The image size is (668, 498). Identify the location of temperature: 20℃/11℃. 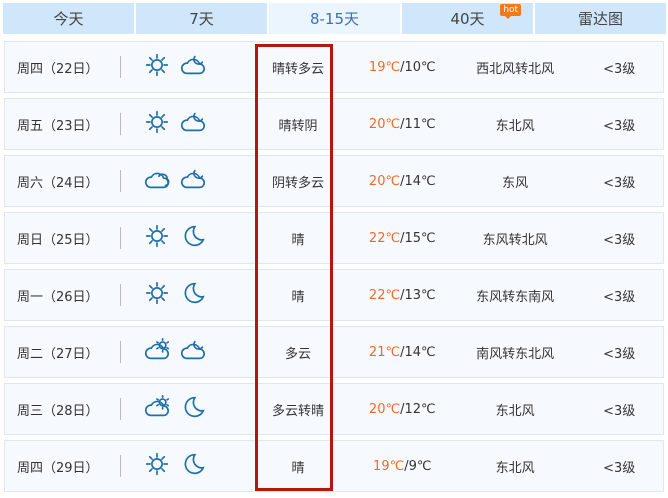
(402, 124).